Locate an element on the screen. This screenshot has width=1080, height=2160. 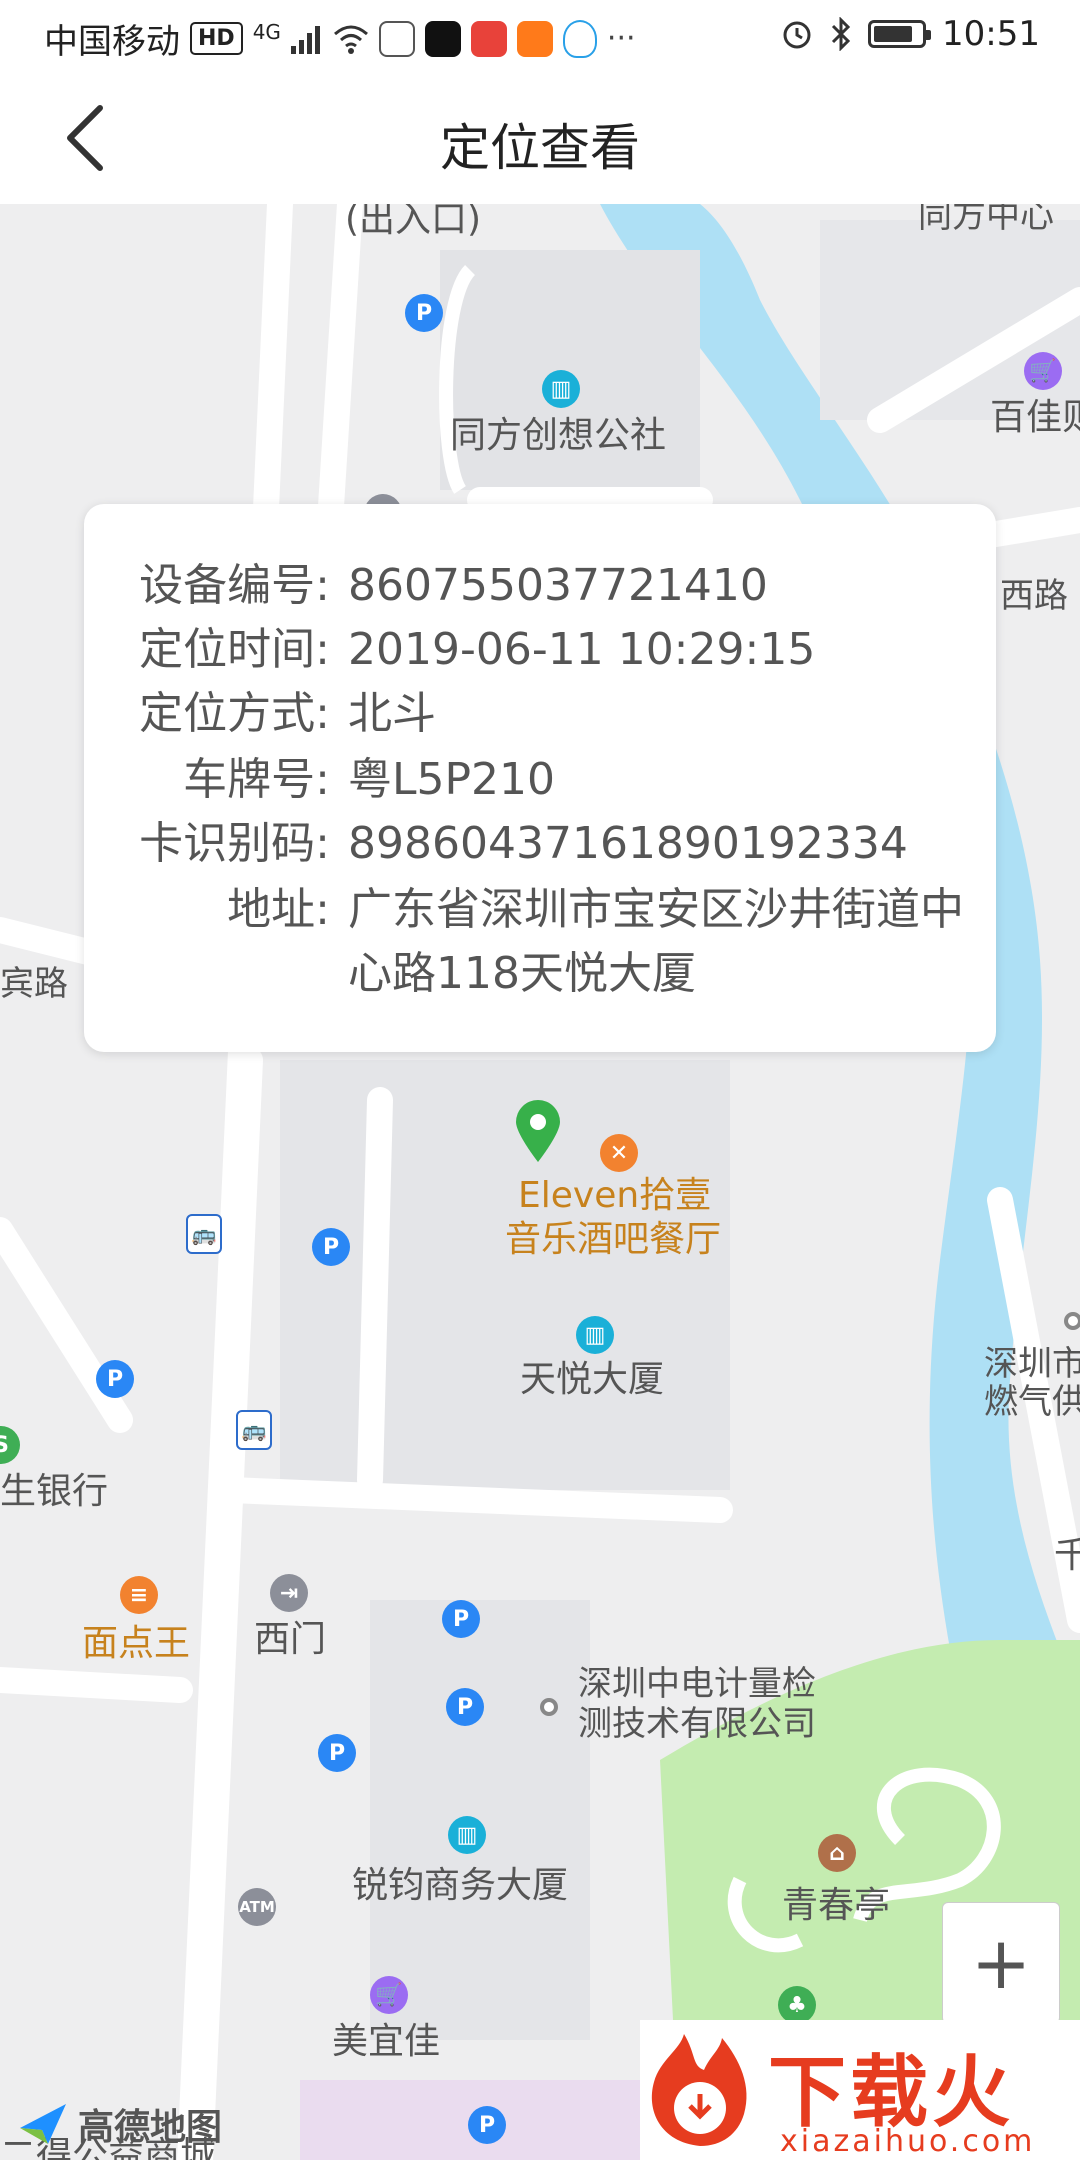
info-value: 北斗 is located at coordinates (392, 713).